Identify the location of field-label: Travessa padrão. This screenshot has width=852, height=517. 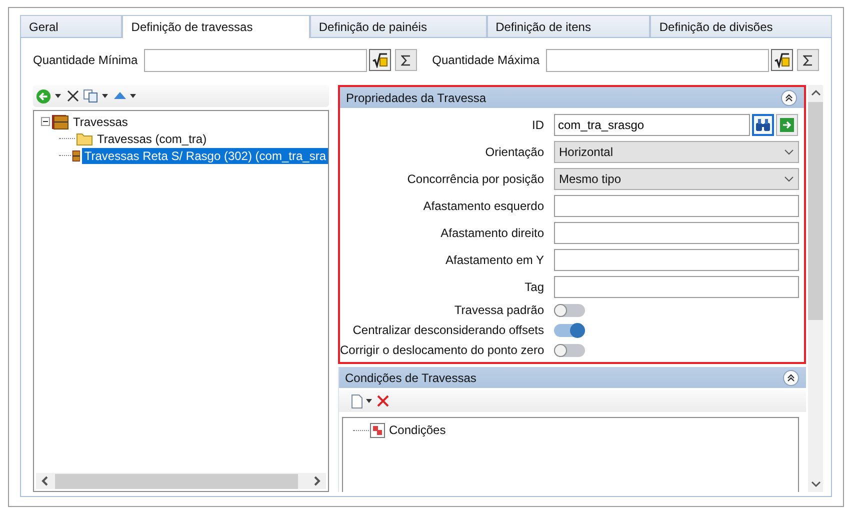
(499, 310).